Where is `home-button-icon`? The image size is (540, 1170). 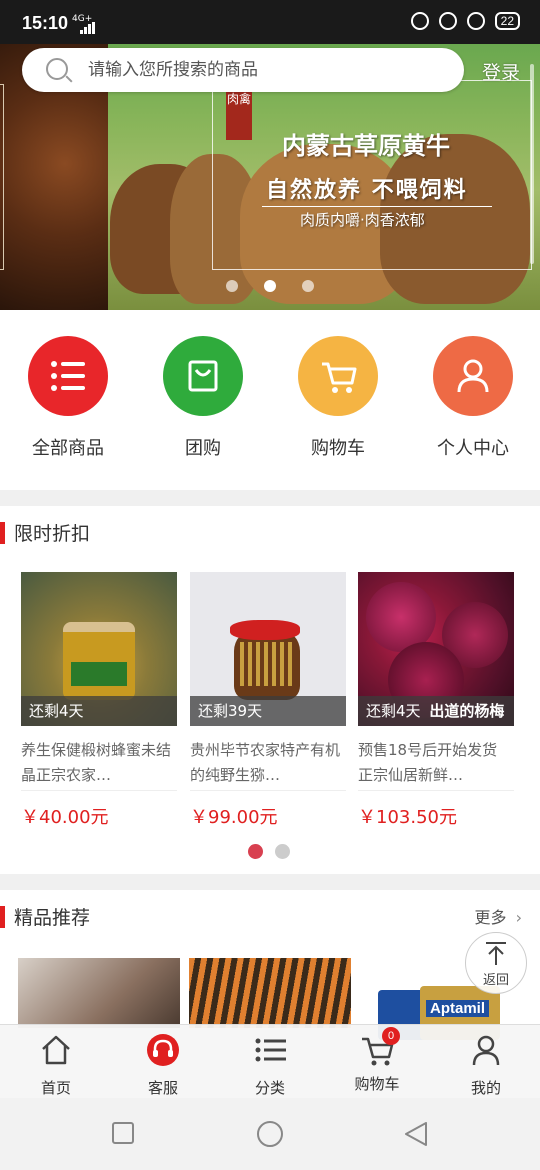
home-button-icon is located at coordinates (270, 1134).